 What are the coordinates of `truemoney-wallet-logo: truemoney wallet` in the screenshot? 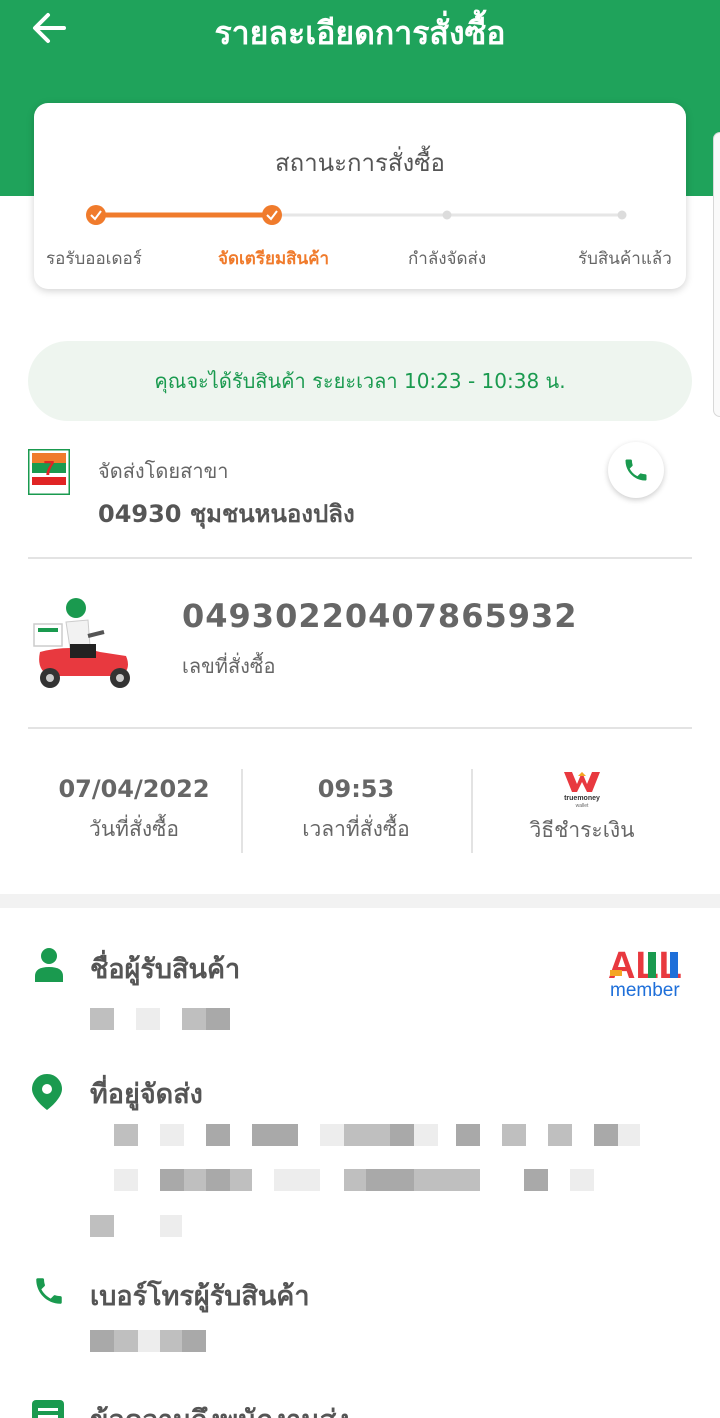 It's located at (582, 790).